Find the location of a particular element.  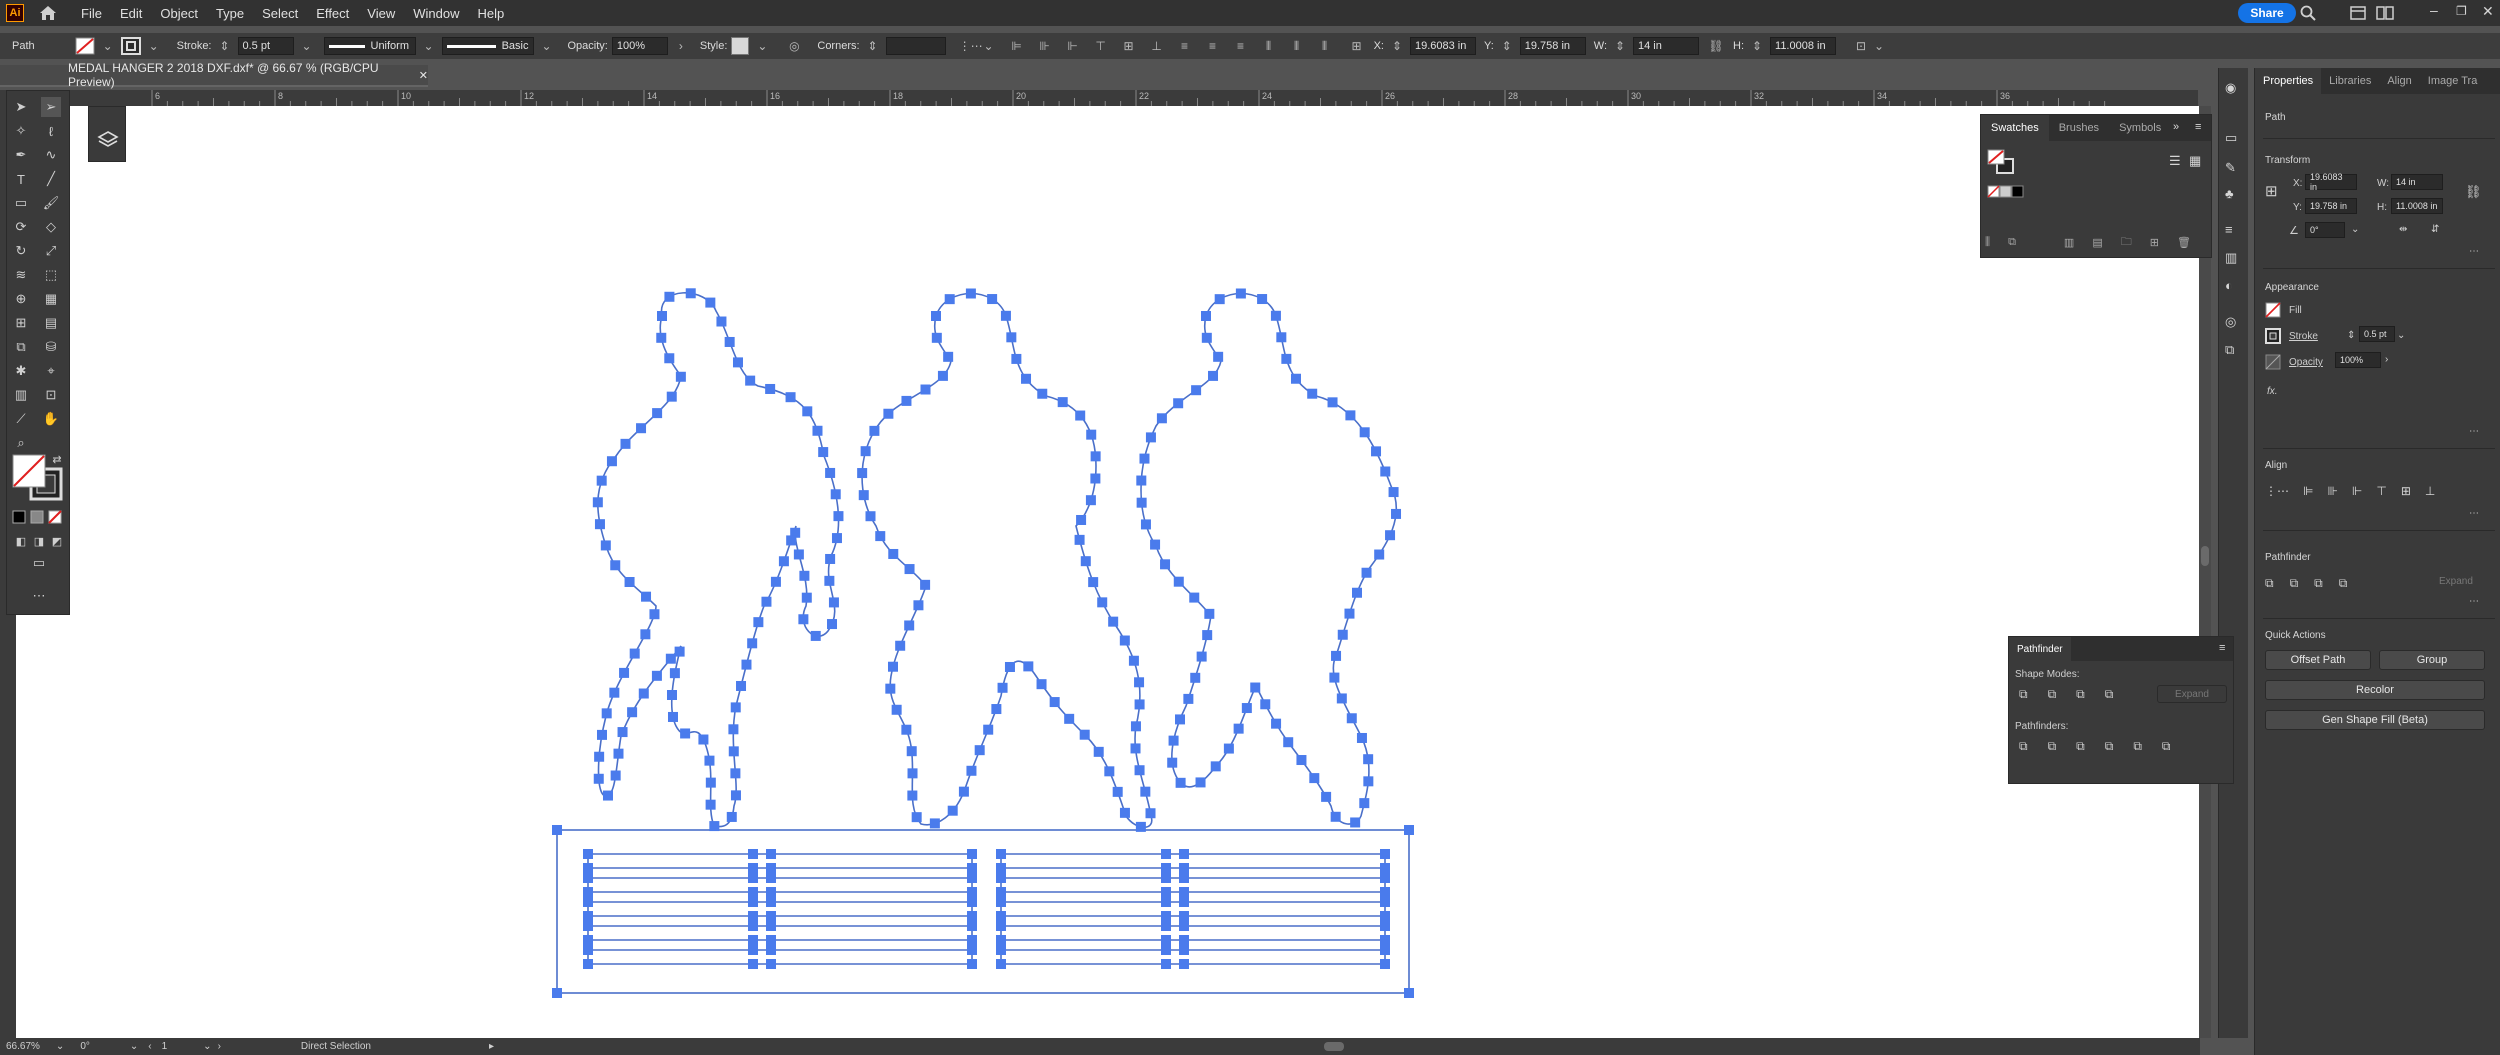

chevron-right-icon: › is located at coordinates (681, 46).